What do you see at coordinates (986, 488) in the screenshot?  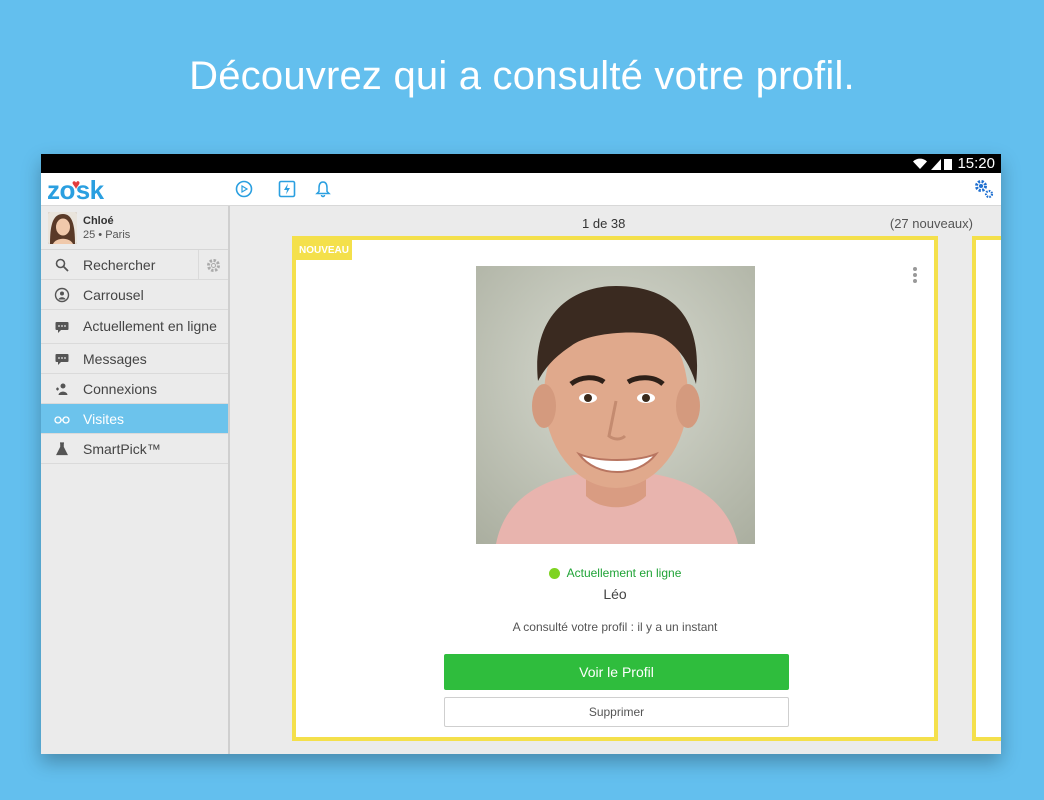 I see `next-visitor-card` at bounding box center [986, 488].